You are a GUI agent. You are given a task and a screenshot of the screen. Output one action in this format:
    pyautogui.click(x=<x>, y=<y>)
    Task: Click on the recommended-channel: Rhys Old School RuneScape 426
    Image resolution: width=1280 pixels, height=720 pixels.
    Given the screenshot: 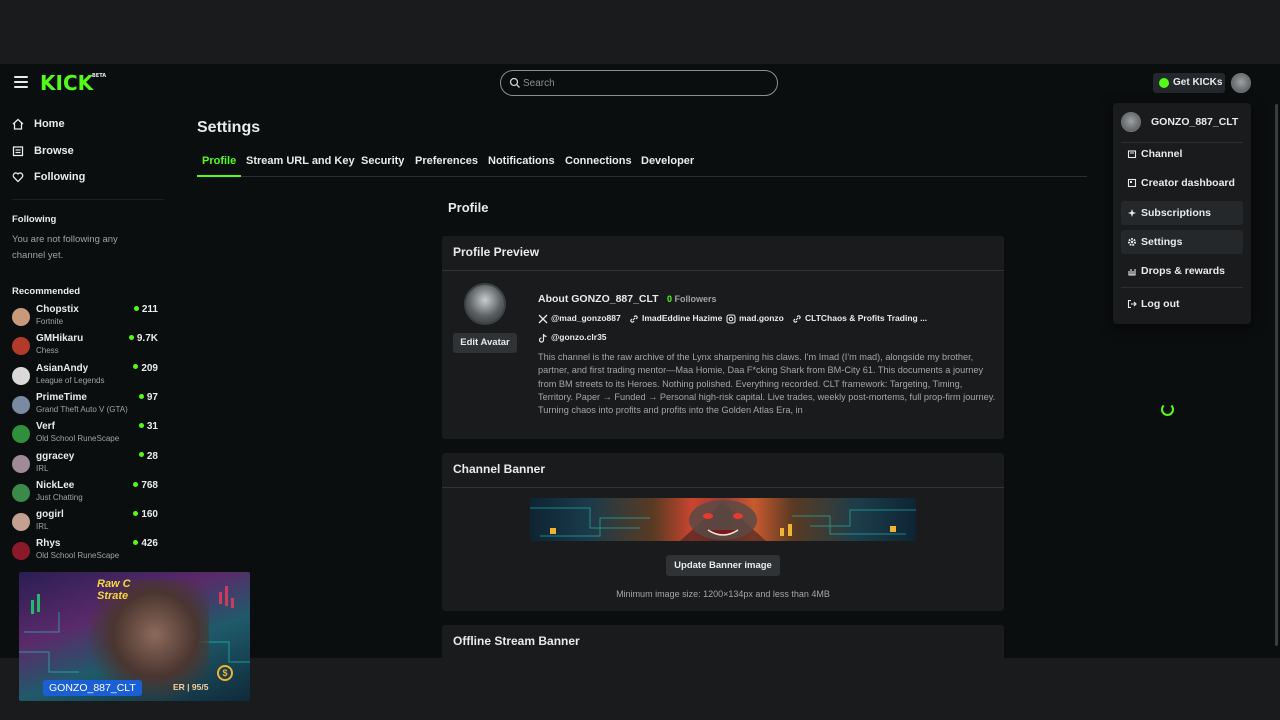 What is the action you would take?
    pyautogui.click(x=87, y=551)
    